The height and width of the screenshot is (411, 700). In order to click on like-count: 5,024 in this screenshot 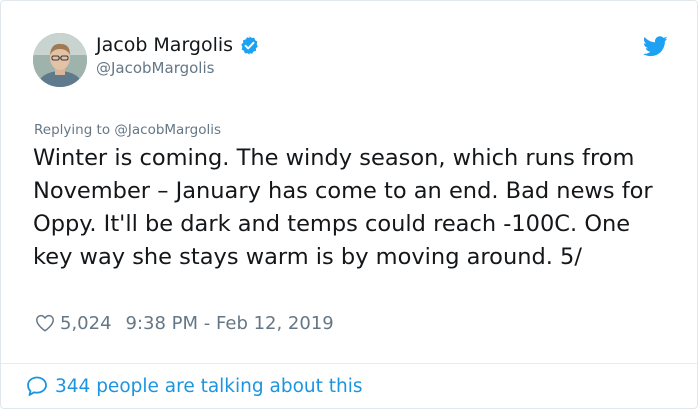, I will do `click(86, 323)`.